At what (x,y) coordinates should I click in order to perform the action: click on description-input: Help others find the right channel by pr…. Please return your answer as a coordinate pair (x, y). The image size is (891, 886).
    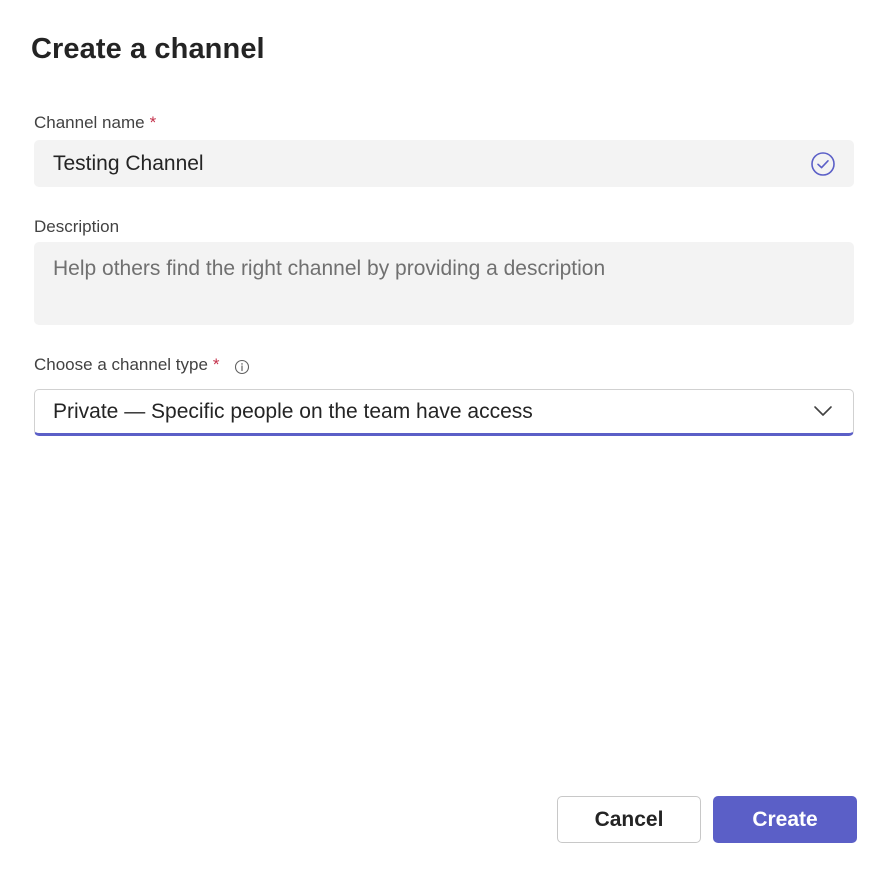
    Looking at the image, I should click on (444, 283).